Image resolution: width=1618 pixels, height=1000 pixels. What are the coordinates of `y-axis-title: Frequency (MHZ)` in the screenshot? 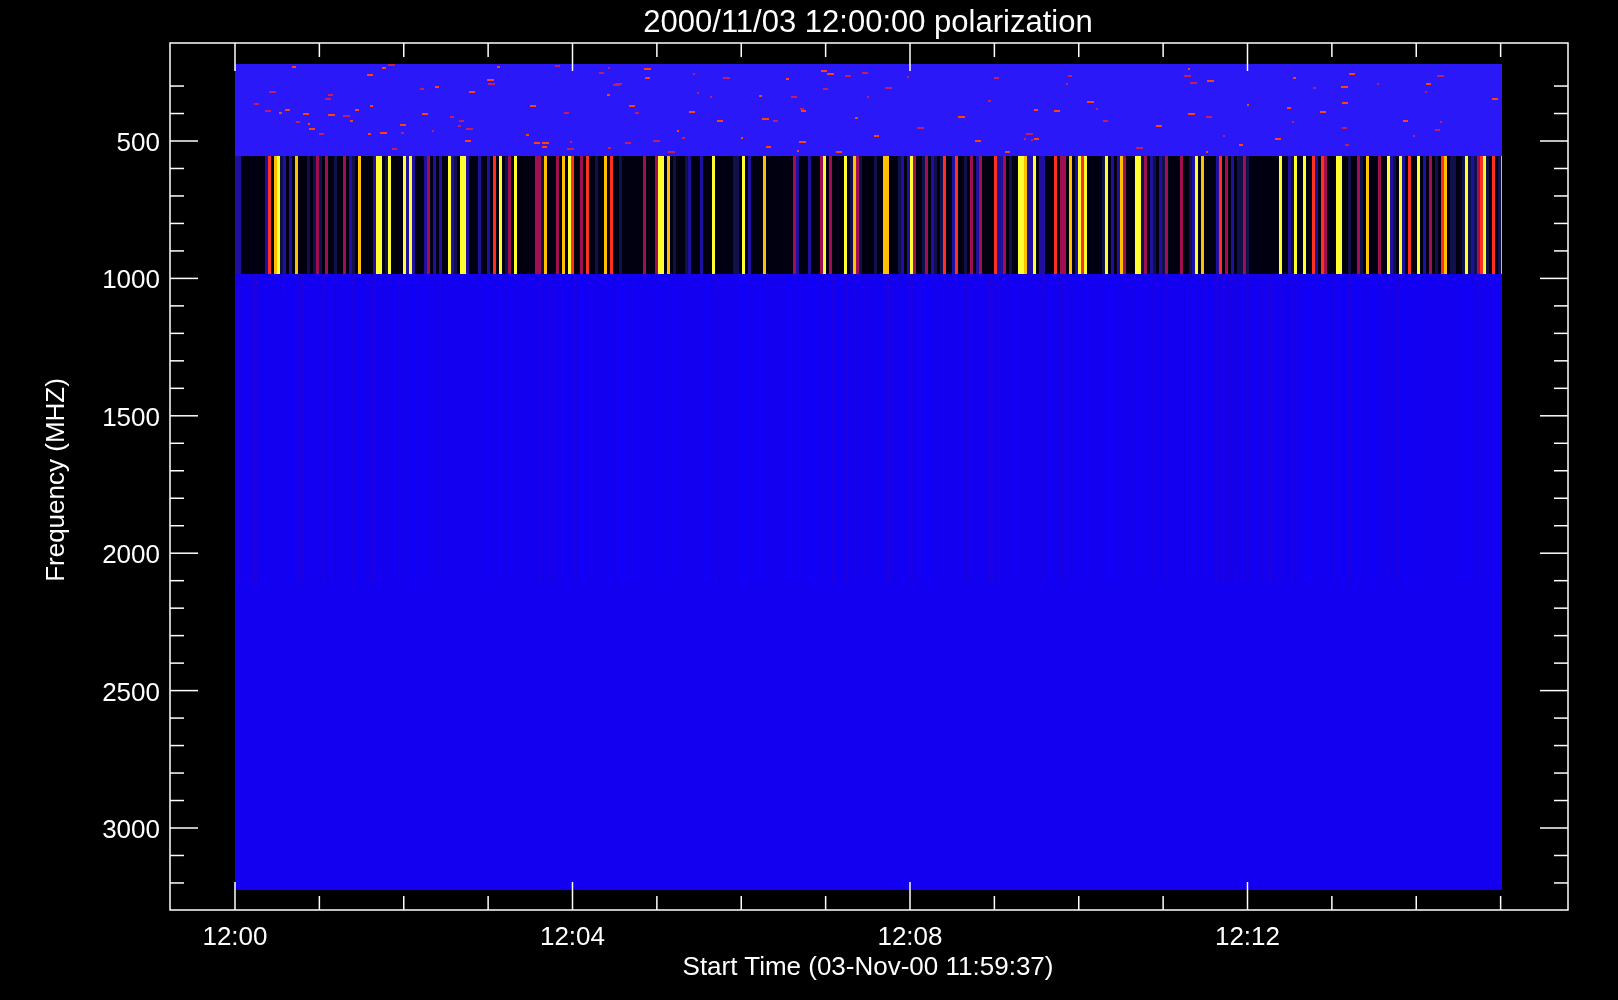 It's located at (55, 480).